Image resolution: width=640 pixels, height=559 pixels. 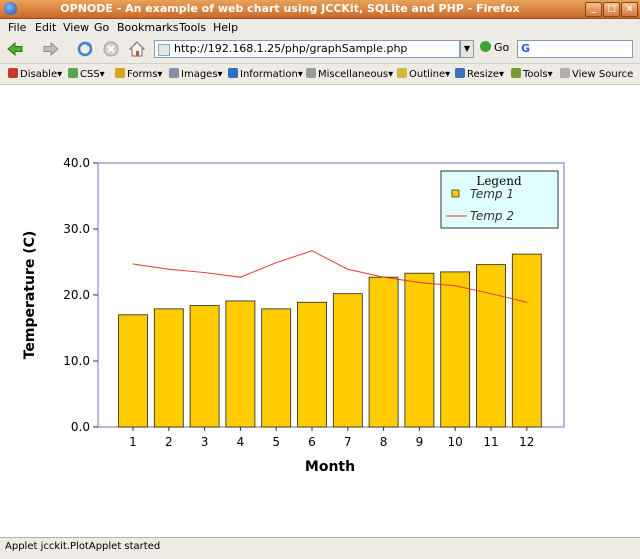 What do you see at coordinates (330, 467) in the screenshot?
I see `x-axis-label: Month` at bounding box center [330, 467].